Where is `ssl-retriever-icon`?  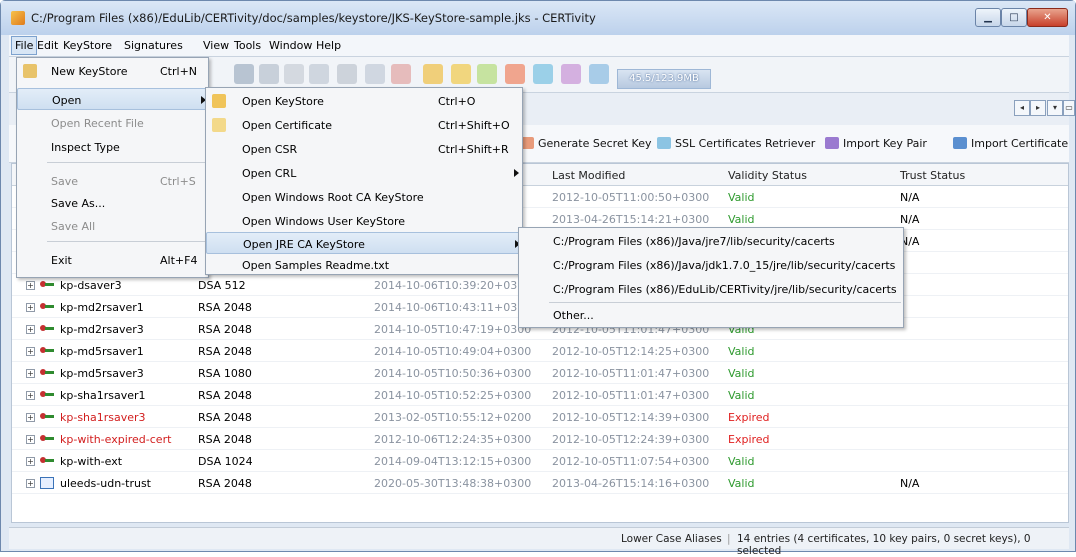 ssl-retriever-icon is located at coordinates (543, 74).